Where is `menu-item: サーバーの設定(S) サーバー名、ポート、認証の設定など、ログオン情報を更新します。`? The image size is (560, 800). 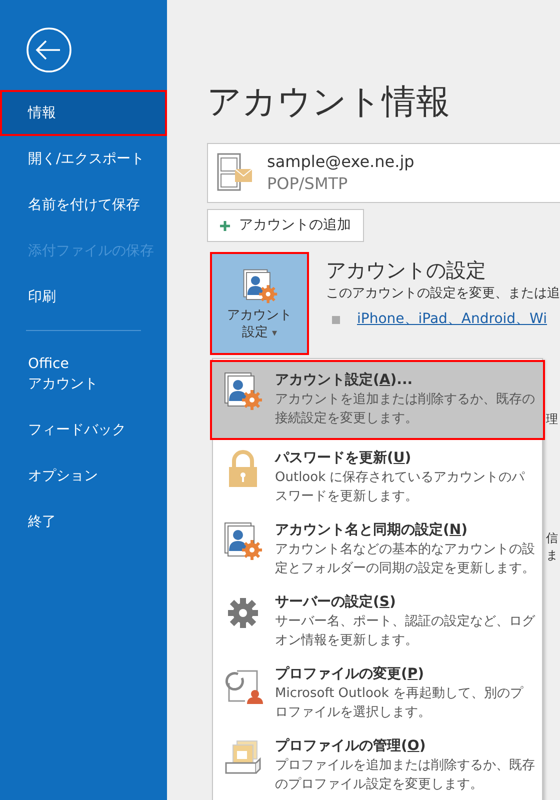
menu-item: サーバーの設定(S) サーバー名、ポート、認証の設定など、ログオン情報を更新します。 is located at coordinates (377, 620).